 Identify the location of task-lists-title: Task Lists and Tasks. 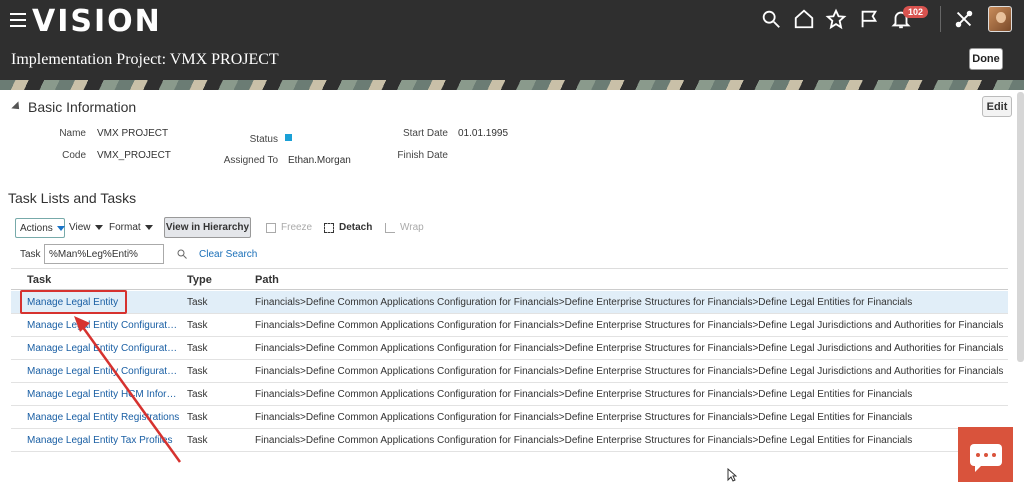
(72, 198).